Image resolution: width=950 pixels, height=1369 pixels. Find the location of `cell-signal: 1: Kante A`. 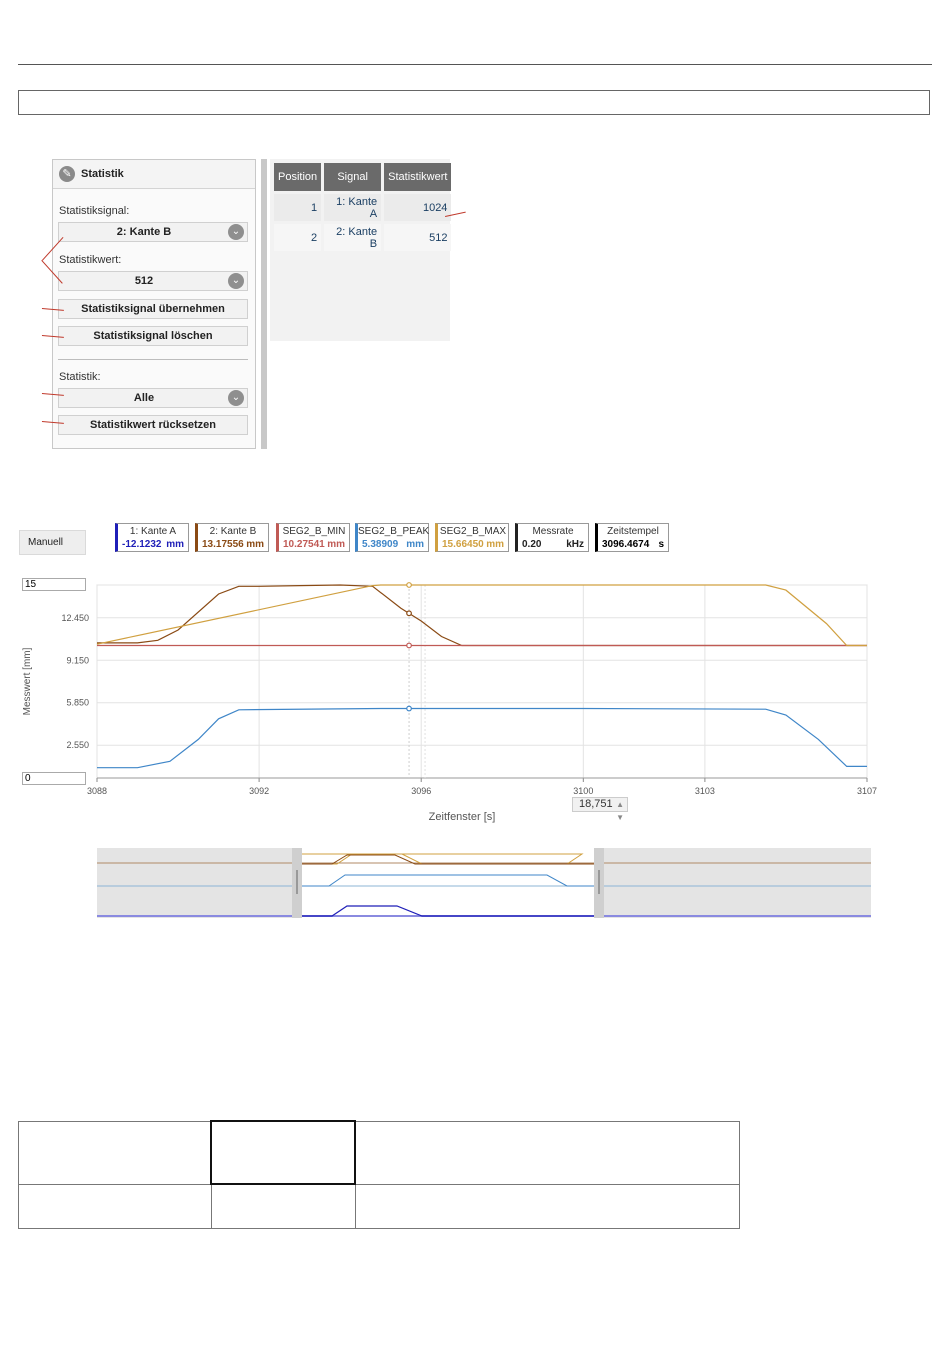

cell-signal: 1: Kante A is located at coordinates (353, 207).